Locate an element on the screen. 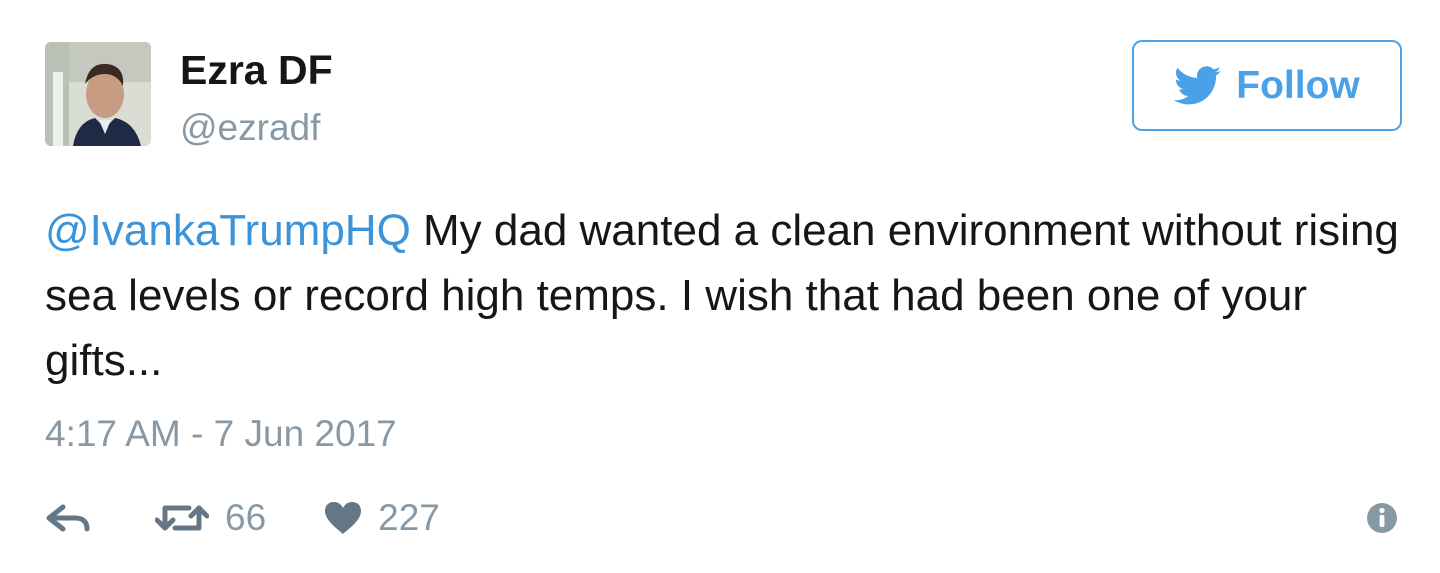  author-handle: @ezradf is located at coordinates (250, 128).